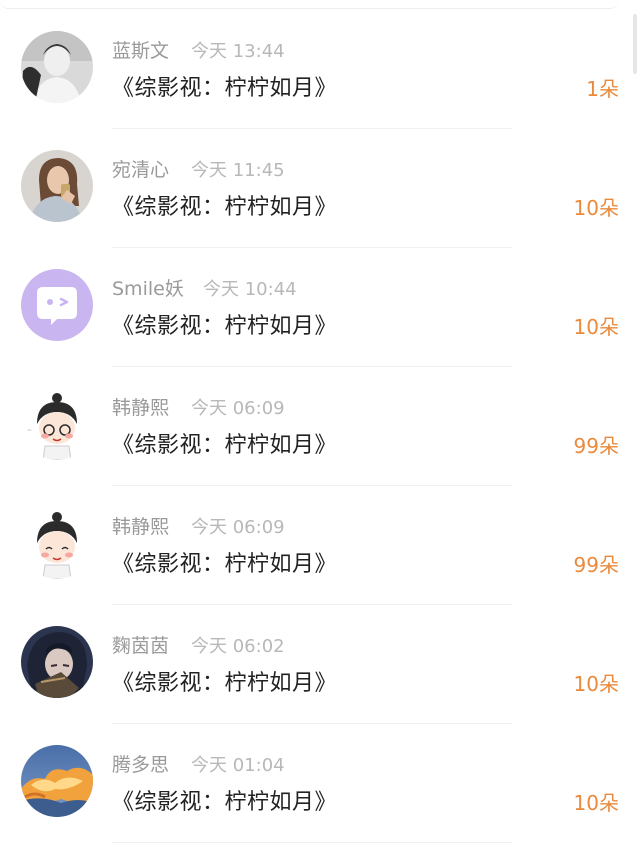  I want to click on cartoon-girl-image: ~, so click(57, 424).